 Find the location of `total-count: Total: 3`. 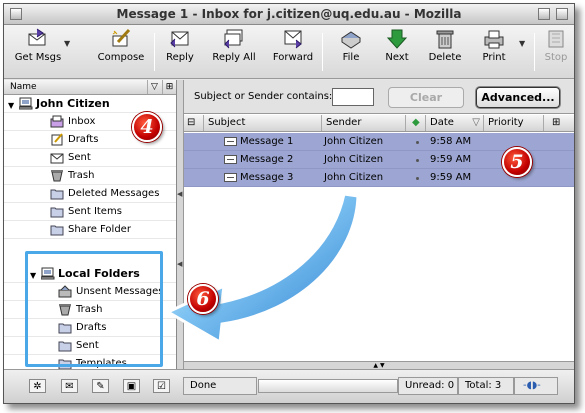

total-count: Total: 3 is located at coordinates (486, 386).